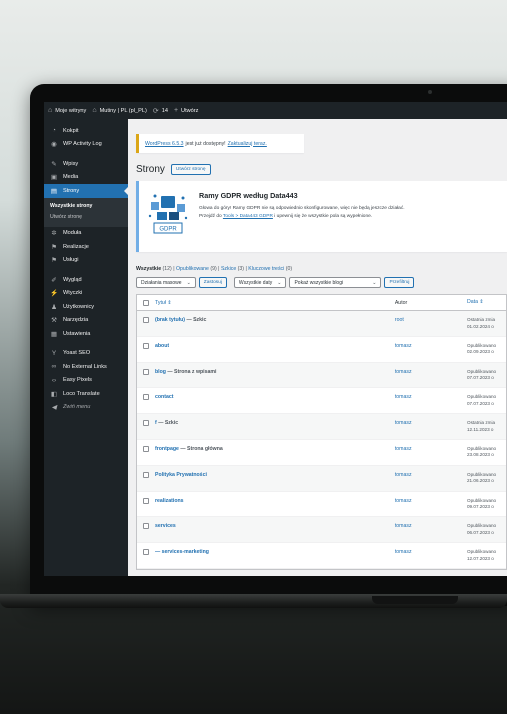 This screenshot has width=507, height=714. Describe the element at coordinates (212, 282) in the screenshot. I see `apply-button: Zastosuj` at that location.